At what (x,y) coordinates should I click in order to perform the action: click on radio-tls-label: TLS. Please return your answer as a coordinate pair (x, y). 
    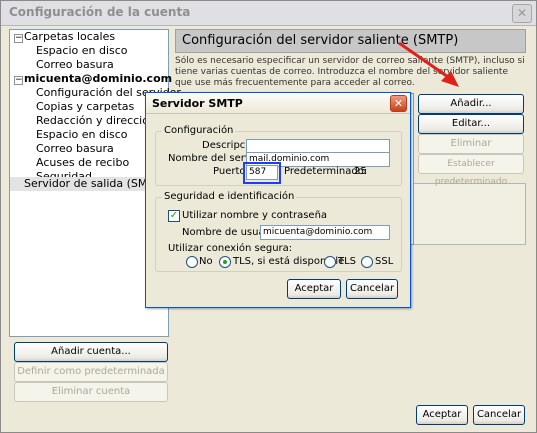
    Looking at the image, I should click on (347, 261).